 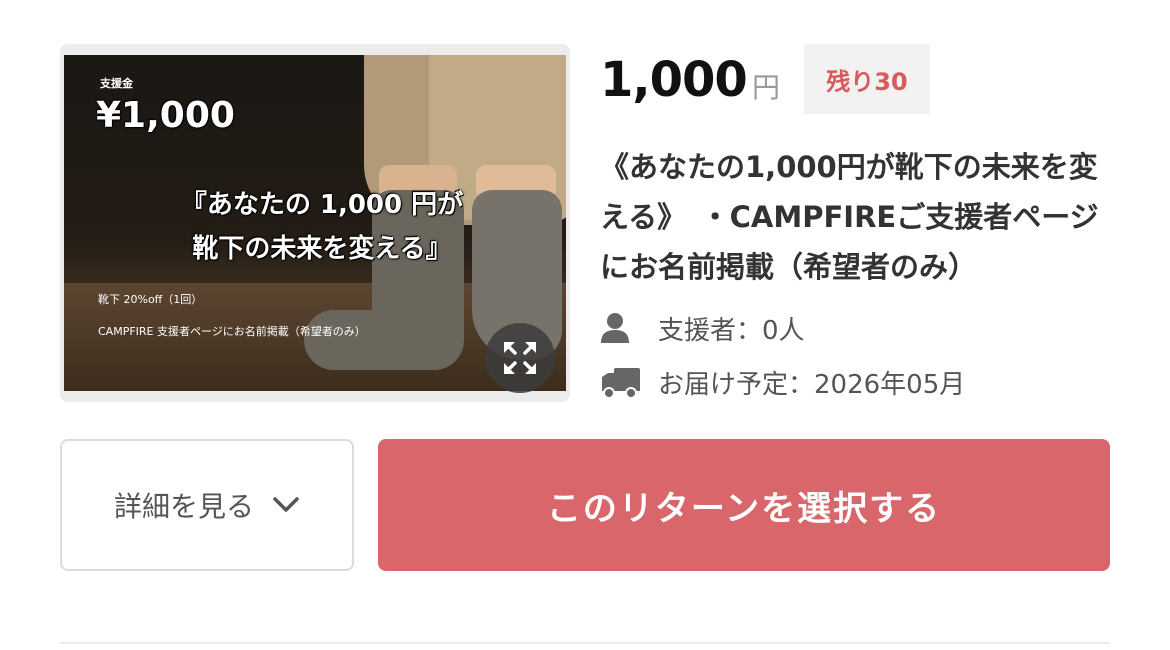 I want to click on thumbnail-price: ¥1,000, so click(x=165, y=115).